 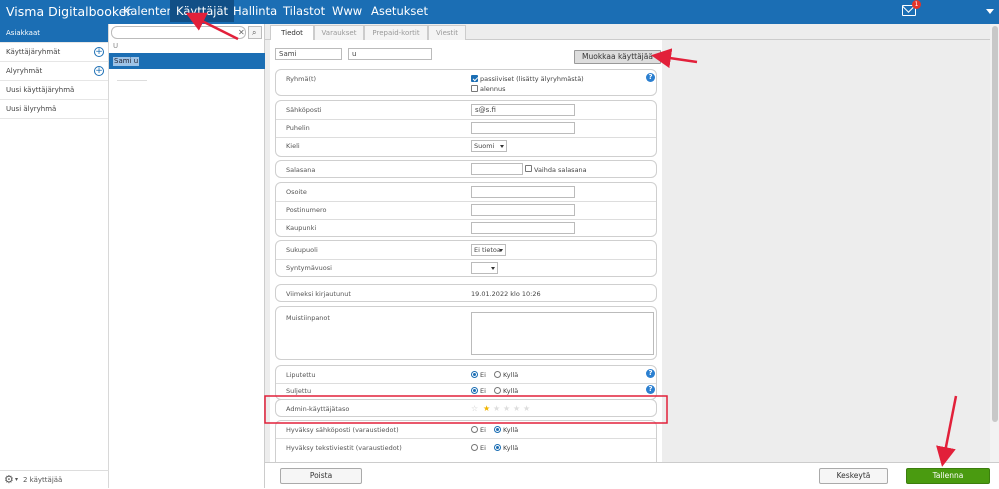 I want to click on birth-year-label: Syntymävuosi, so click(x=309, y=268).